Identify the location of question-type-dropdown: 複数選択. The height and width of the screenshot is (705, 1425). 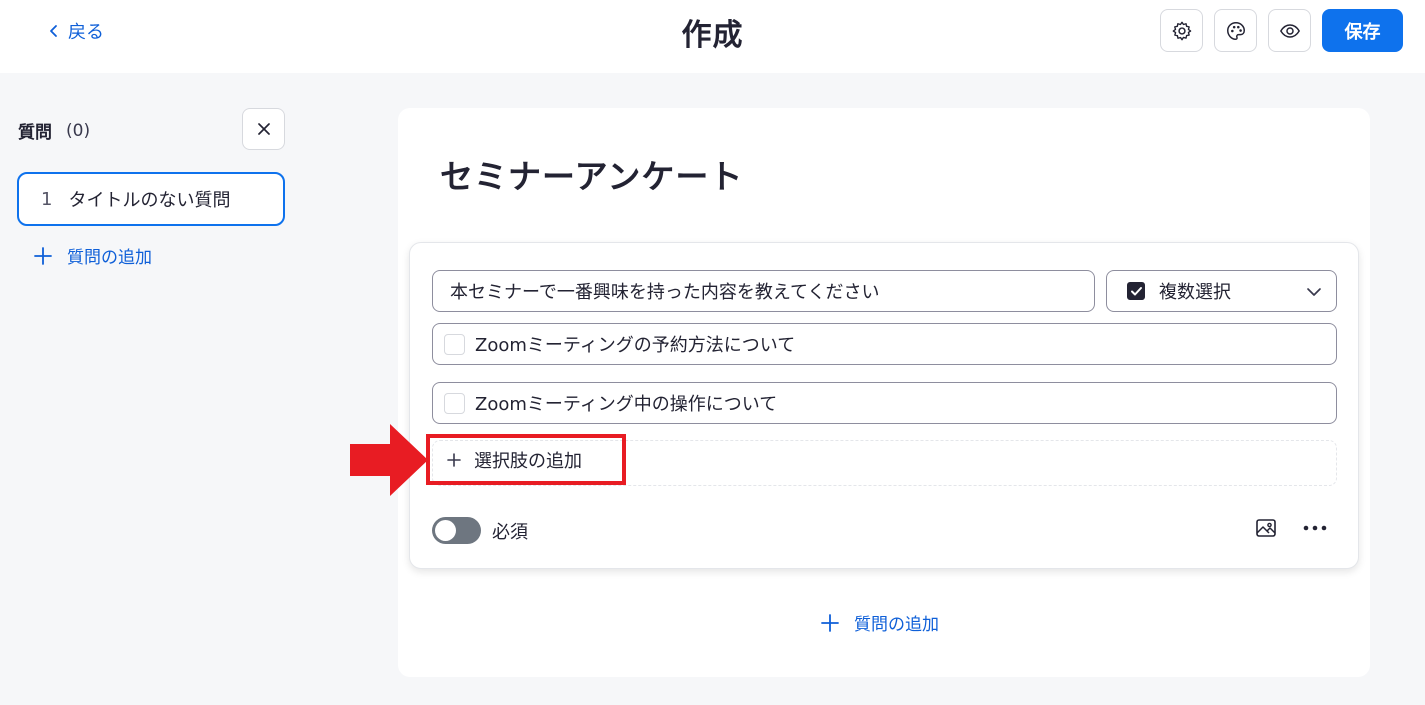
(1221, 291).